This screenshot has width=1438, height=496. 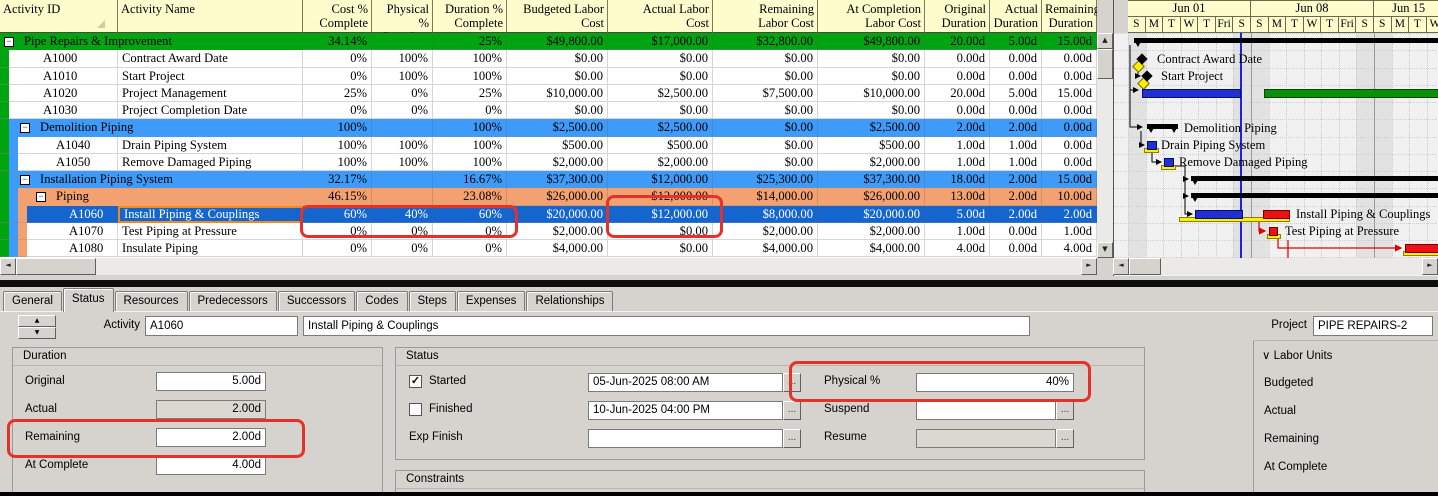 What do you see at coordinates (1297, 355) in the screenshot?
I see `labor-units-header: ∨ Labor Units` at bounding box center [1297, 355].